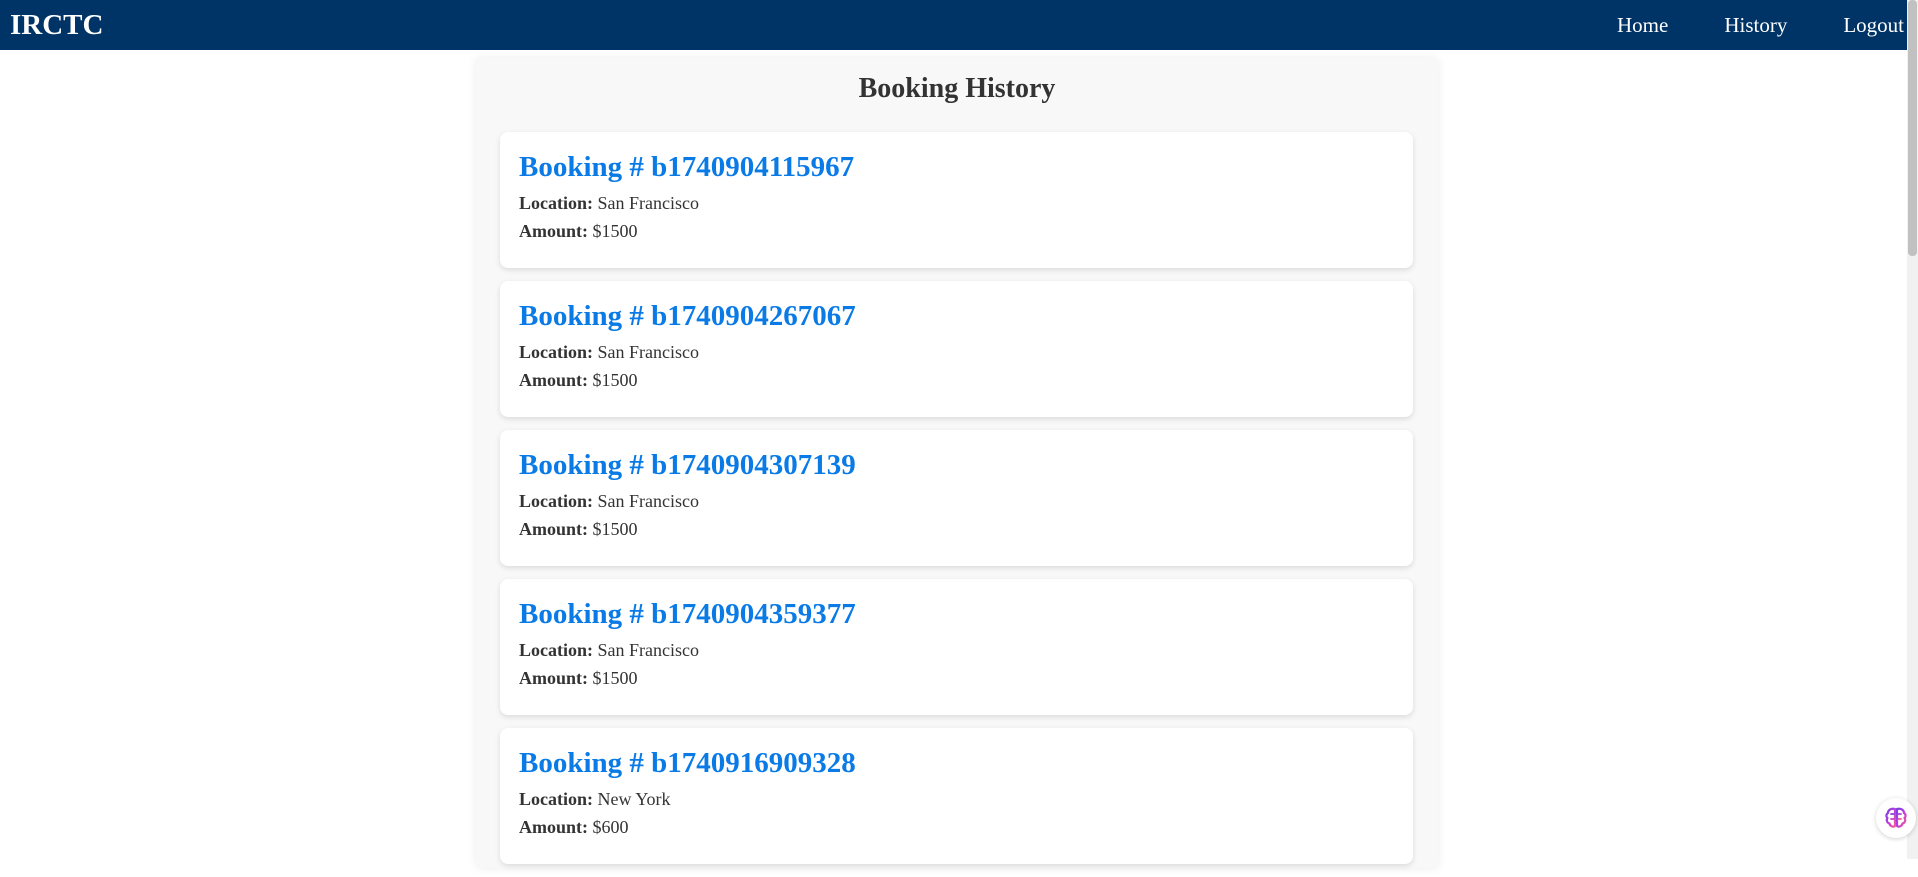 The image size is (1918, 877). I want to click on location-value: New York, so click(634, 799).